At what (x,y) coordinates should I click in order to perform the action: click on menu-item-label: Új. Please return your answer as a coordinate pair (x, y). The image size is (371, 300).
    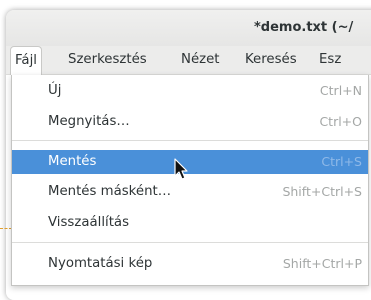
    Looking at the image, I should click on (55, 90).